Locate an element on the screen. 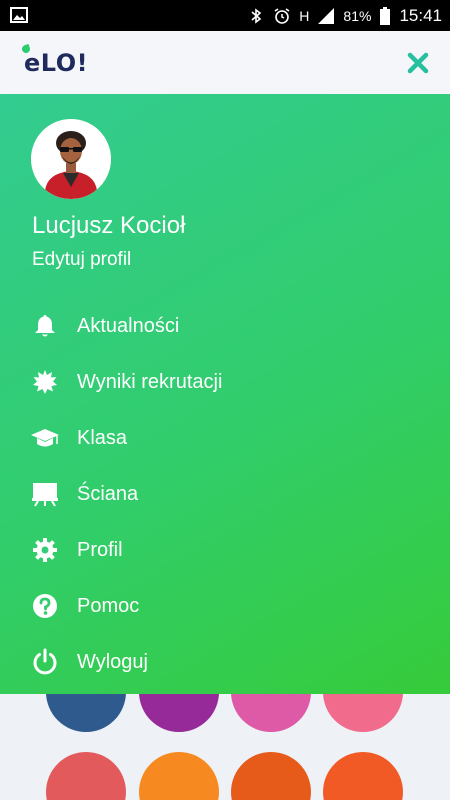 Image resolution: width=450 pixels, height=800 pixels. menu-item-klasa: Klasa is located at coordinates (225, 438).